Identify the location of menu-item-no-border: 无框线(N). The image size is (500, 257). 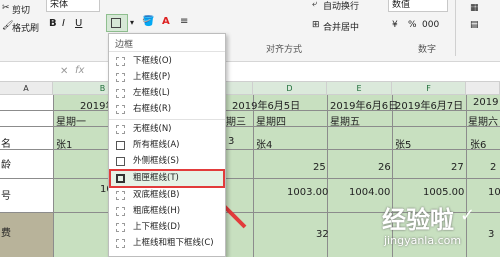
(167, 129).